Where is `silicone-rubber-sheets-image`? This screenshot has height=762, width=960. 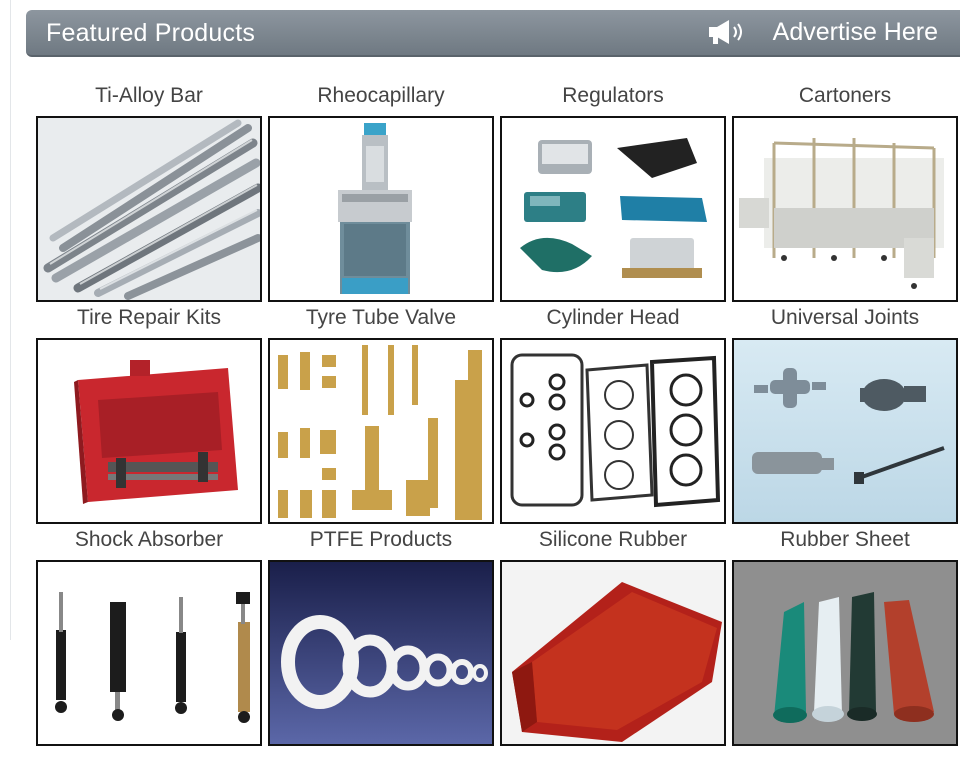
silicone-rubber-sheets-image is located at coordinates (613, 653).